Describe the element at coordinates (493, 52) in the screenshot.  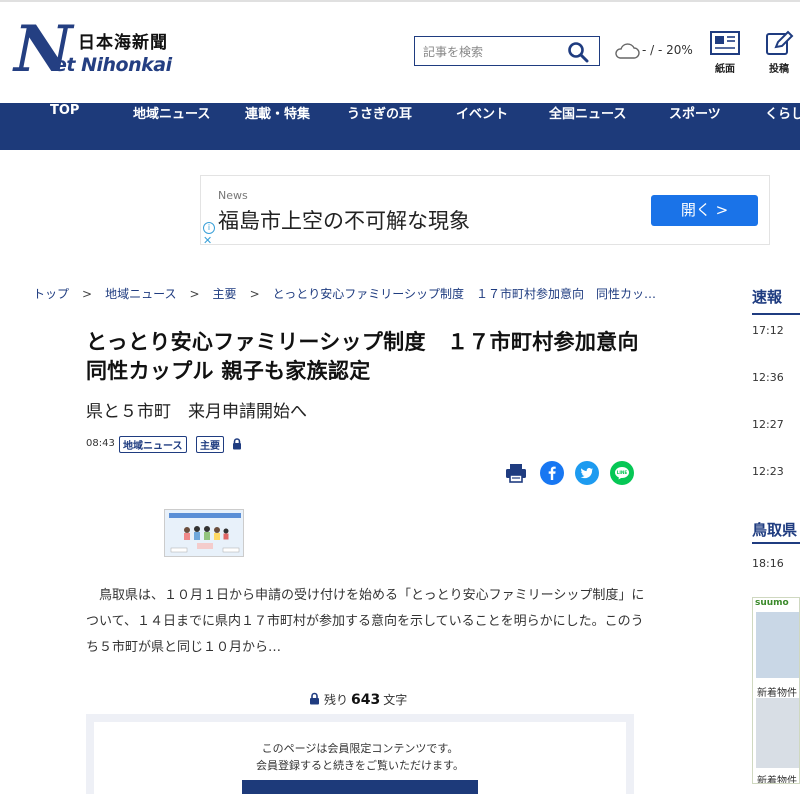
I see `search-input` at that location.